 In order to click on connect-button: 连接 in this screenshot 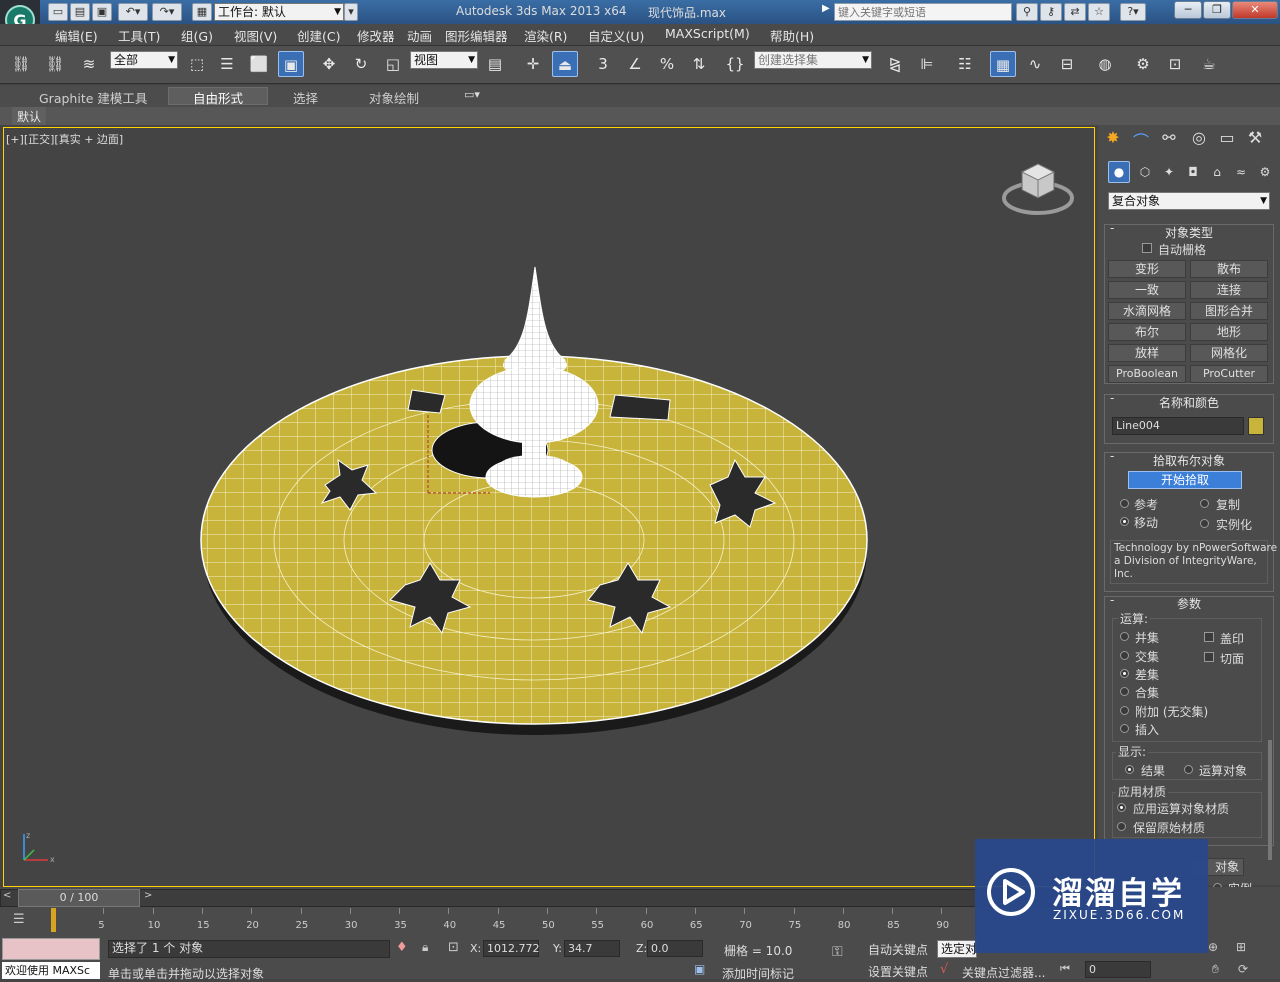, I will do `click(1229, 290)`.